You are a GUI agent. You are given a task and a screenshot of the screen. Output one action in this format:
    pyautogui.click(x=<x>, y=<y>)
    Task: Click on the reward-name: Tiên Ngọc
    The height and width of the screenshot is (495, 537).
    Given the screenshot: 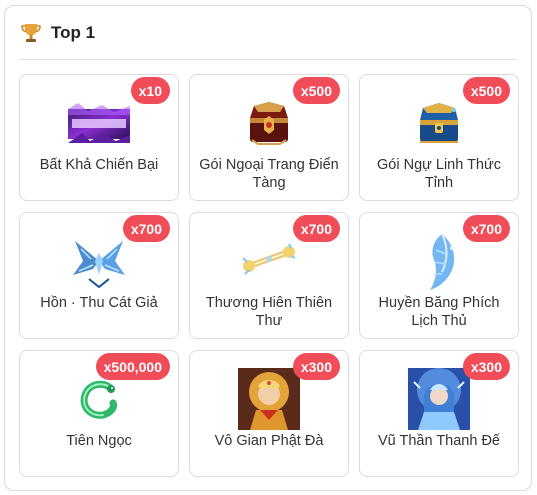 What is the action you would take?
    pyautogui.click(x=99, y=441)
    